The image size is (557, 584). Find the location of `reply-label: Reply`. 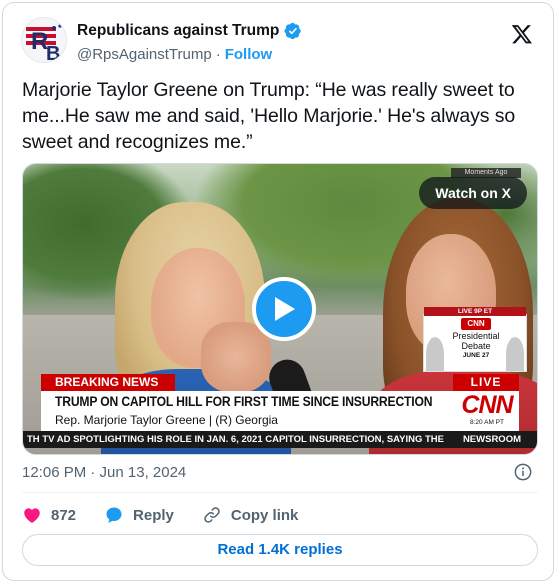

reply-label: Reply is located at coordinates (153, 515).